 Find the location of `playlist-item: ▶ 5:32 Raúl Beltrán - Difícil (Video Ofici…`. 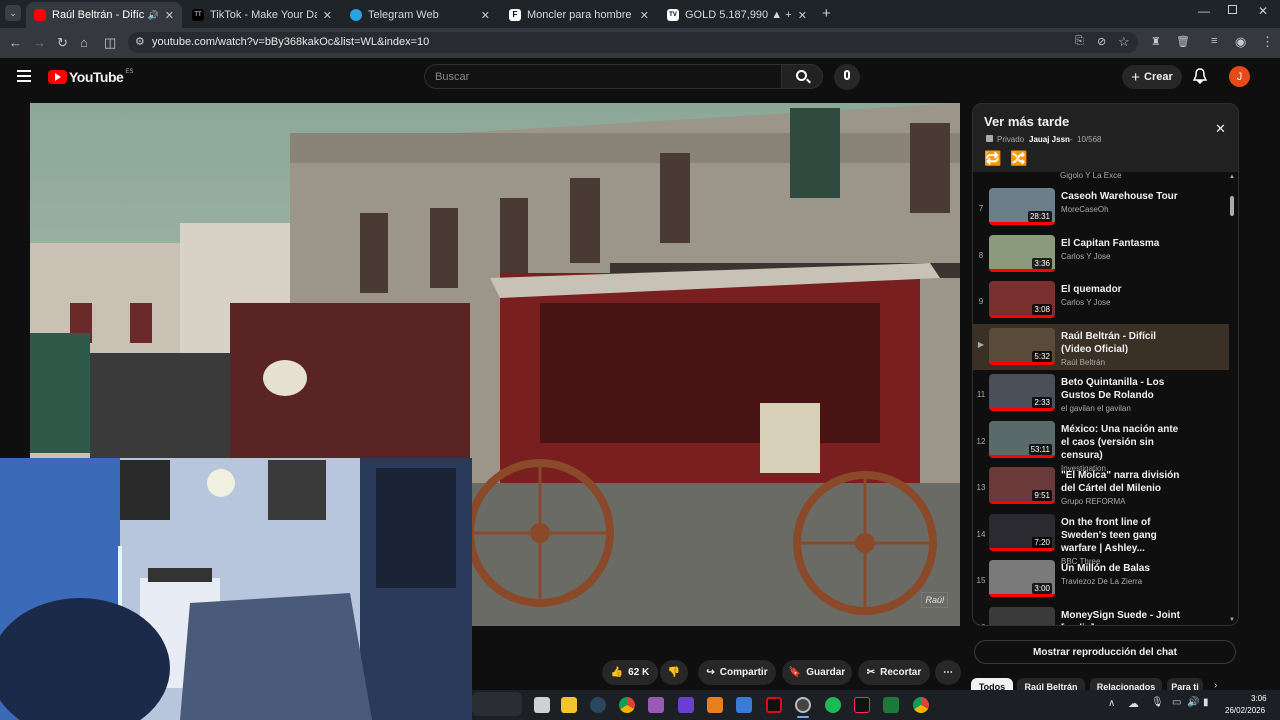

playlist-item: ▶ 5:32 Raúl Beltrán - Difícil (Video Ofici… is located at coordinates (1101, 347).